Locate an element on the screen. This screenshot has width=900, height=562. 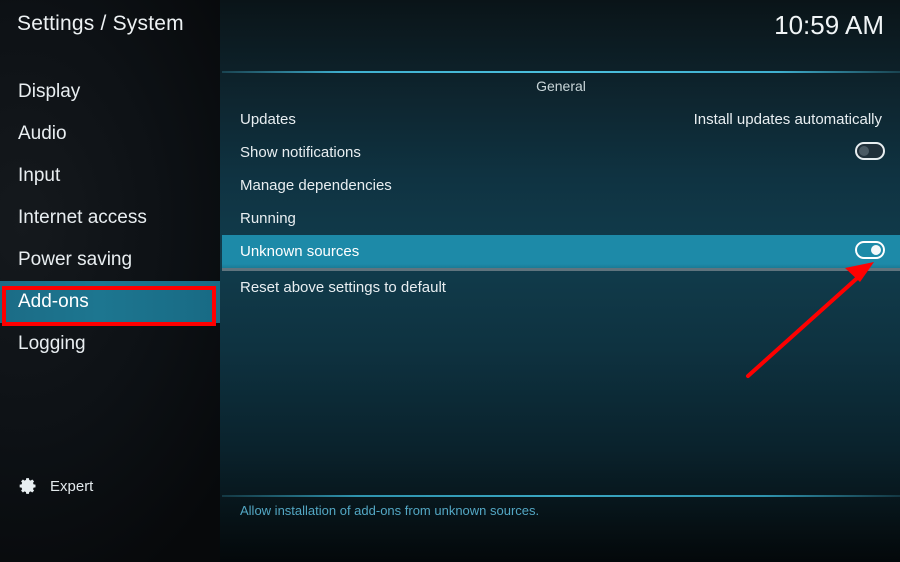
sidebar-item-add-ons: Add-ons is located at coordinates (110, 302).